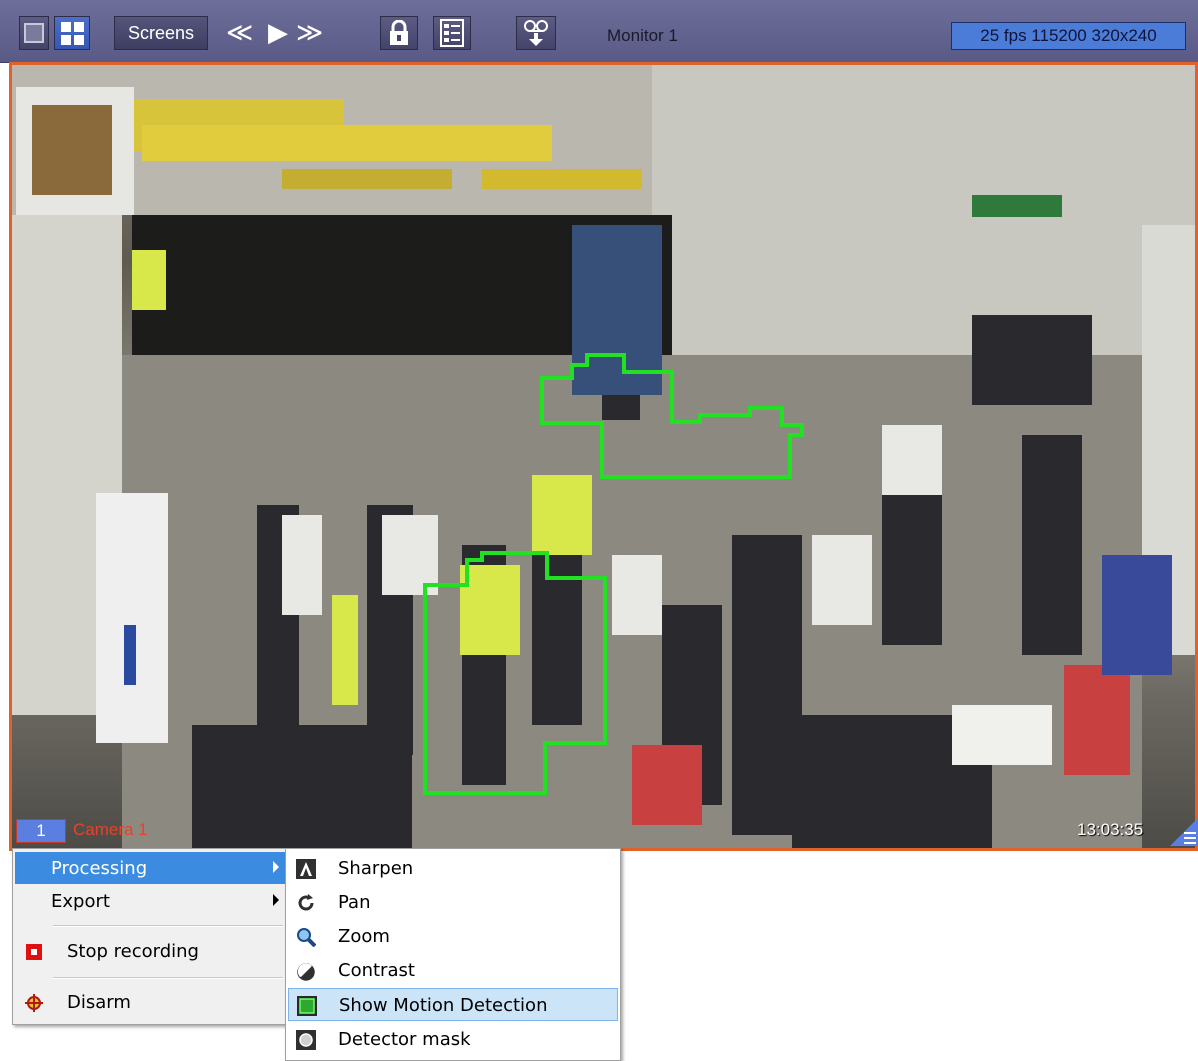 The width and height of the screenshot is (1198, 1061). What do you see at coordinates (278, 33) in the screenshot?
I see `play-button: ▶` at bounding box center [278, 33].